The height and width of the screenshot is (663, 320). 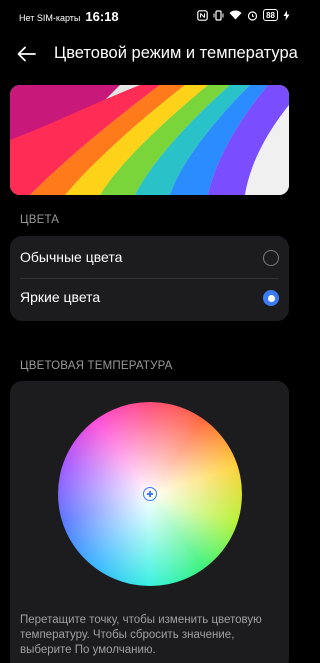 I want to click on app-header: Цветовой режим и температура, so click(x=150, y=54).